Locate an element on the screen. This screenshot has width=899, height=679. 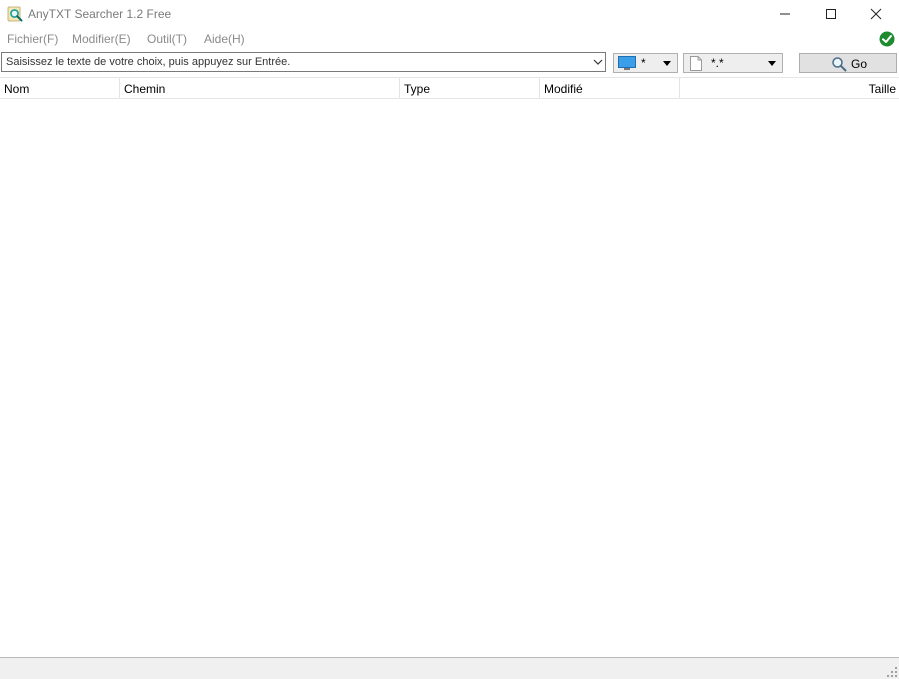
maximize-button is located at coordinates (831, 14).